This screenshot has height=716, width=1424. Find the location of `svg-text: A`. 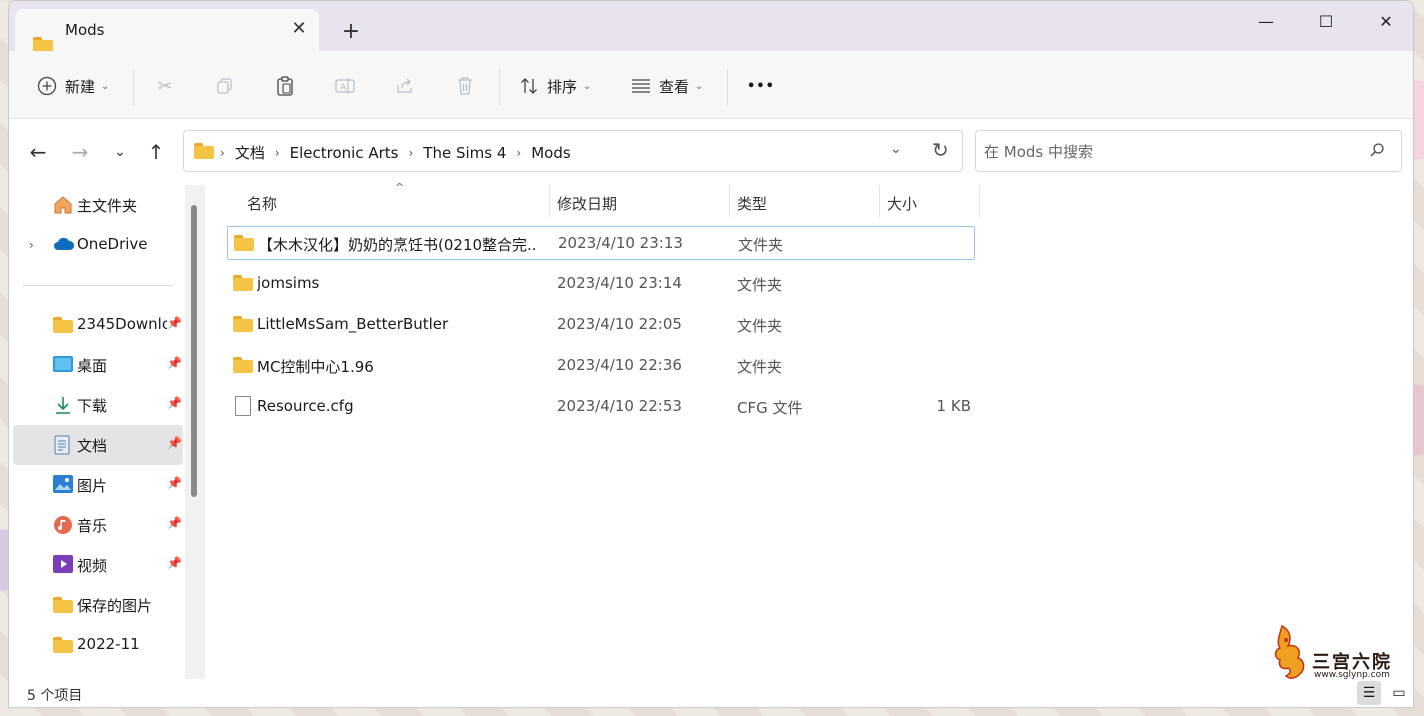

svg-text: A is located at coordinates (343, 88).